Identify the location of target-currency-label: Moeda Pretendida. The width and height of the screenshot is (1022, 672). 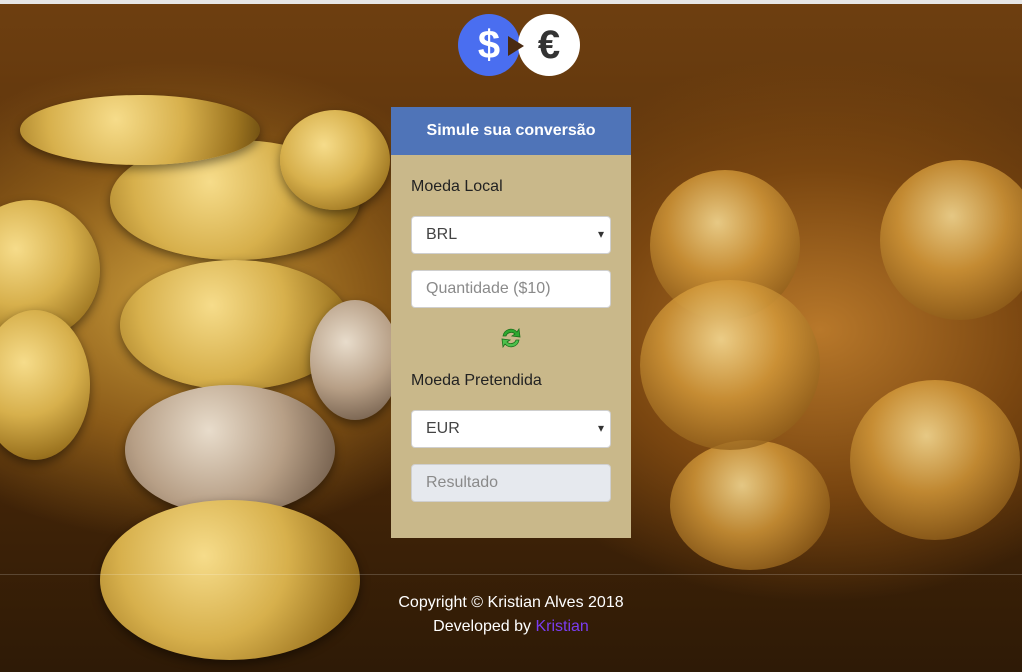
(476, 380).